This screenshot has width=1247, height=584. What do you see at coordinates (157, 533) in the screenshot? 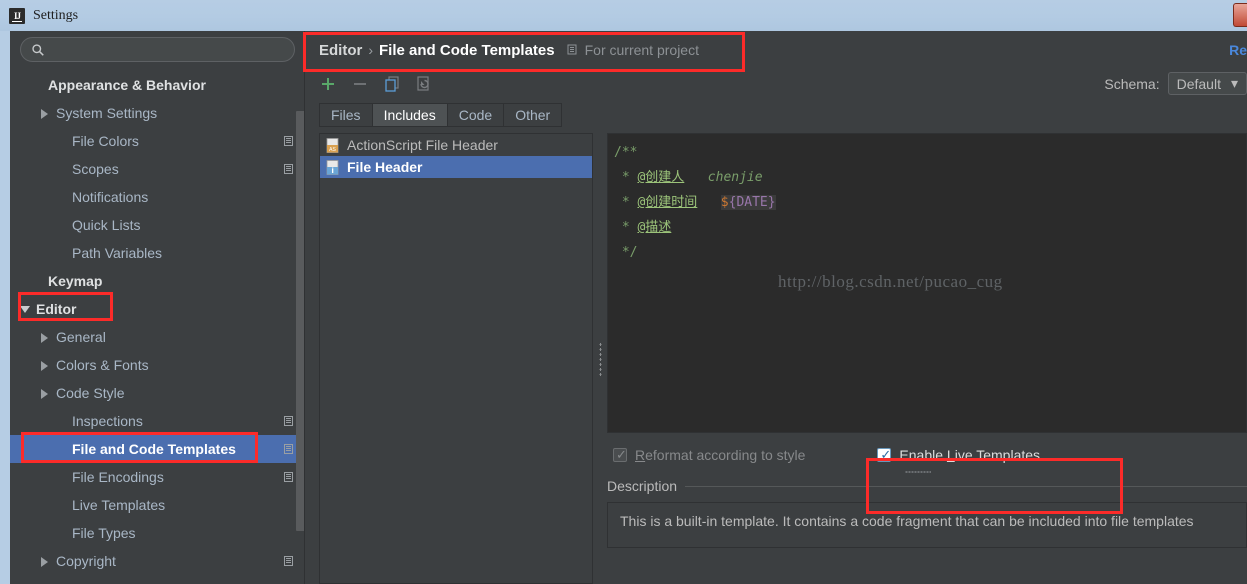
I see `sidebar-item-file-types: File Types` at bounding box center [157, 533].